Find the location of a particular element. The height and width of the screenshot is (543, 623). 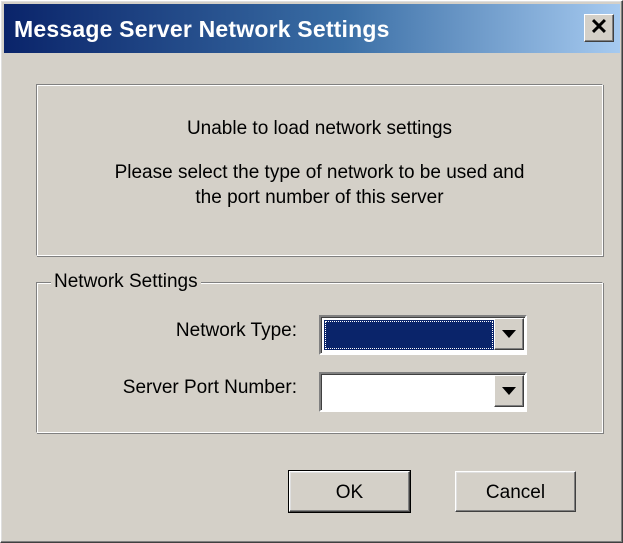

server-port-value is located at coordinates (409, 392).